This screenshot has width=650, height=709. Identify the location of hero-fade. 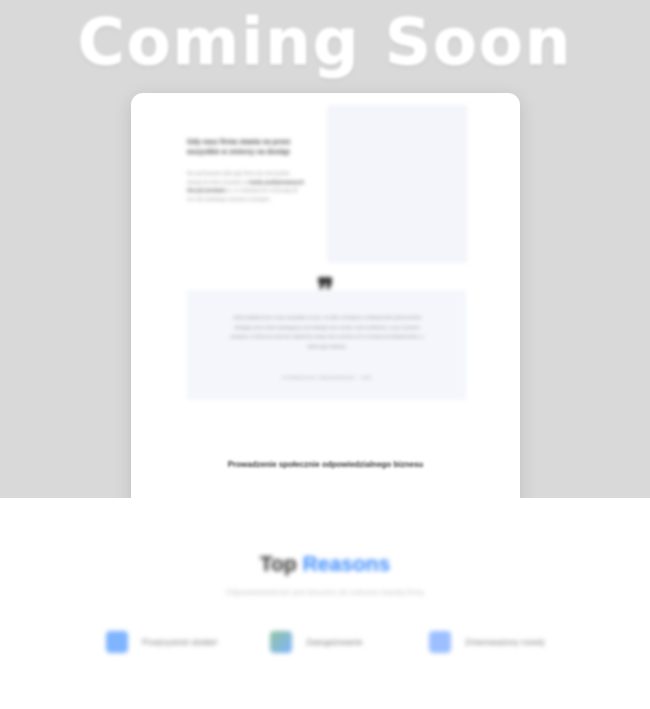
(325, 528).